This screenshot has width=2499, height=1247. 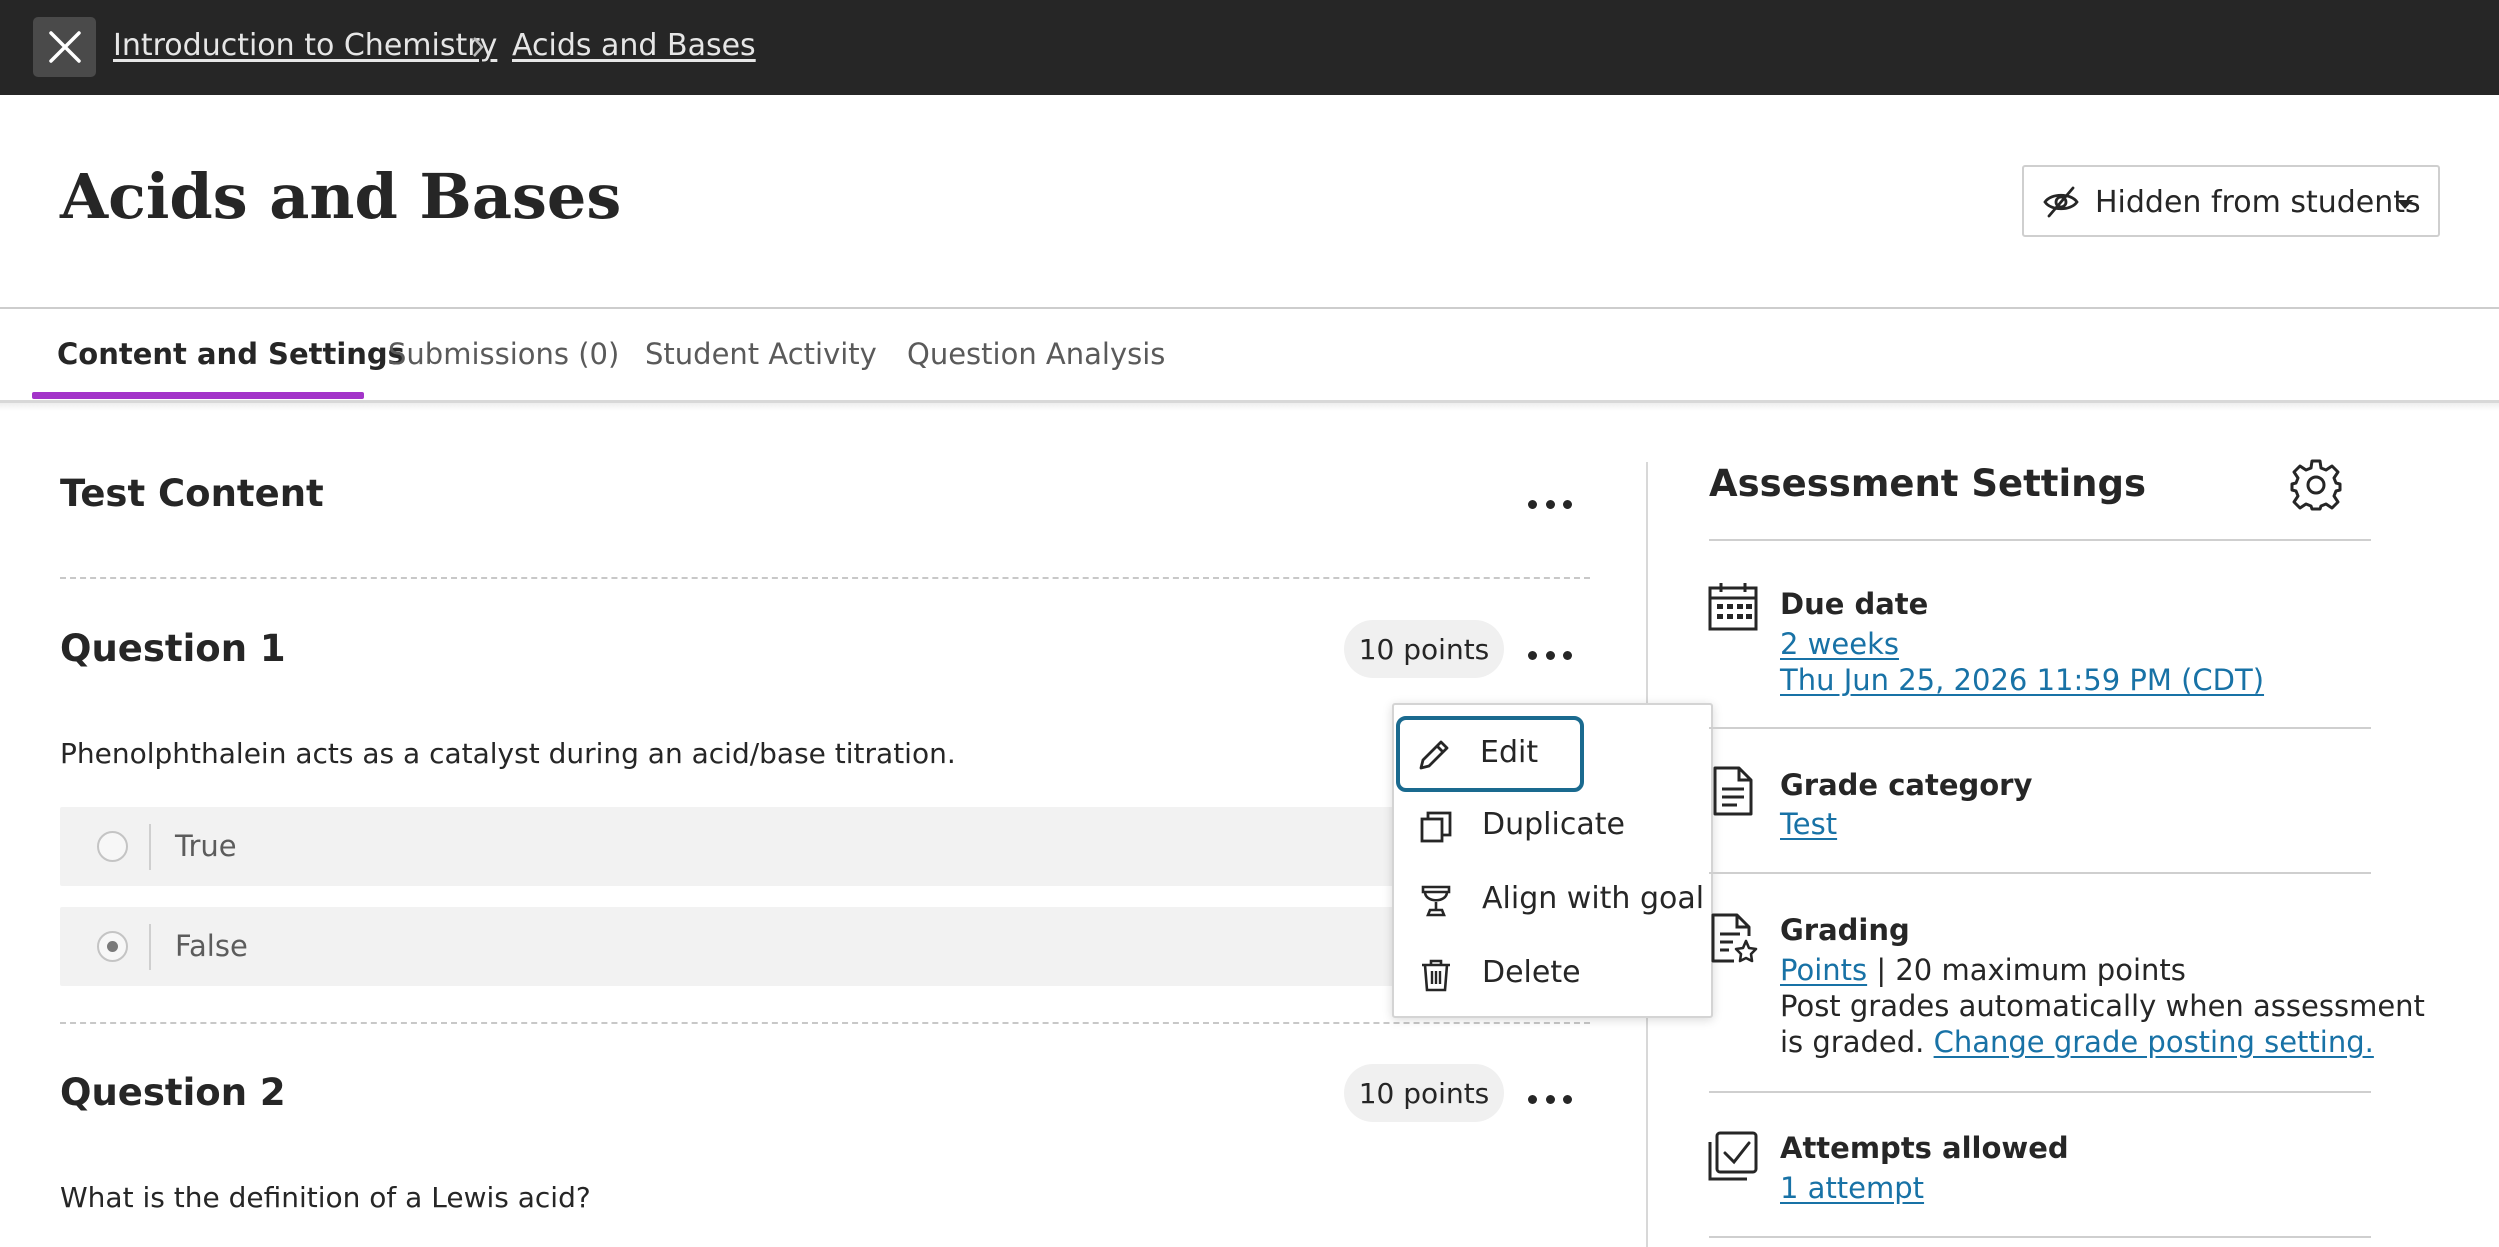 What do you see at coordinates (1531, 972) in the screenshot?
I see `menu-item-label: Delete` at bounding box center [1531, 972].